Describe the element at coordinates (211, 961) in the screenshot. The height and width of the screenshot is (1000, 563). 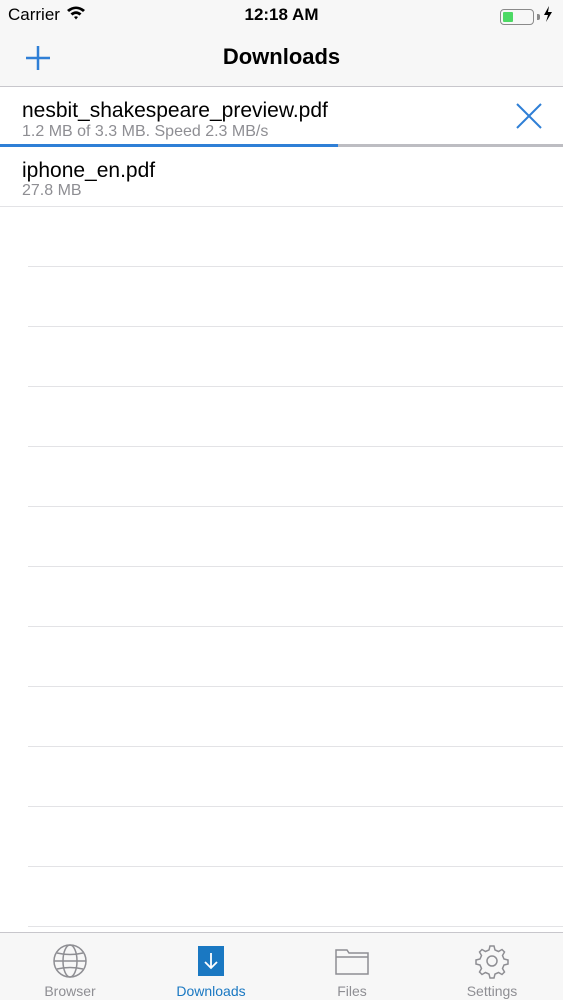
I see `download-icon` at that location.